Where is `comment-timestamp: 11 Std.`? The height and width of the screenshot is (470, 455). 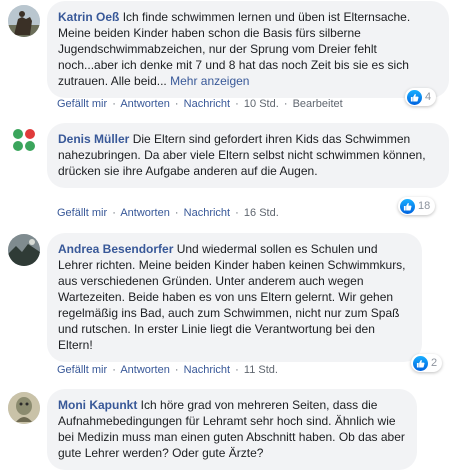
comment-timestamp: 11 Std. is located at coordinates (261, 370).